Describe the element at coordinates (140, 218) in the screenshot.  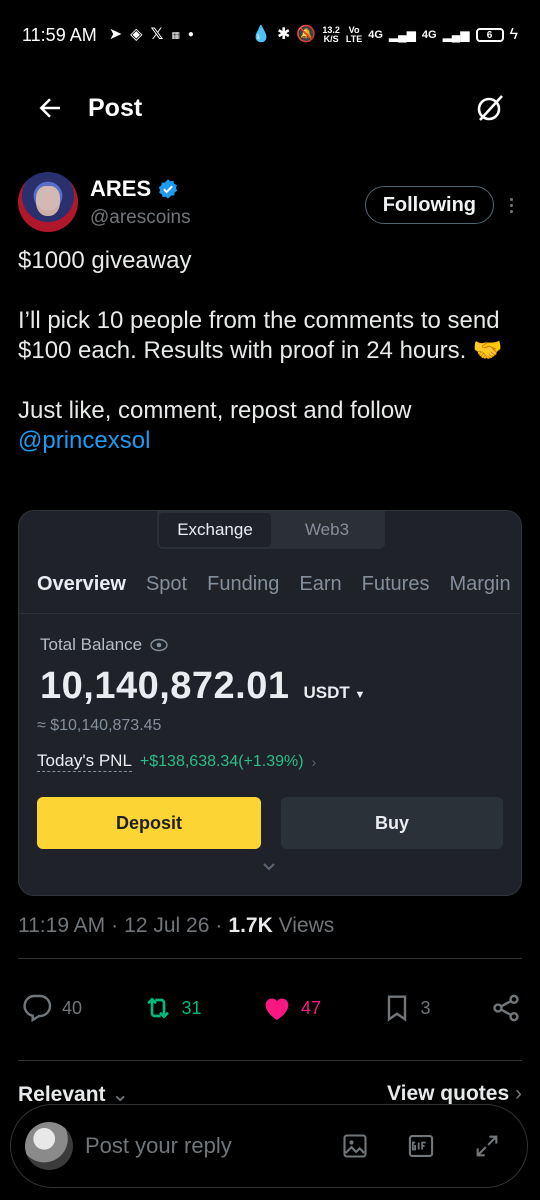
I see `handle: @arescoins` at that location.